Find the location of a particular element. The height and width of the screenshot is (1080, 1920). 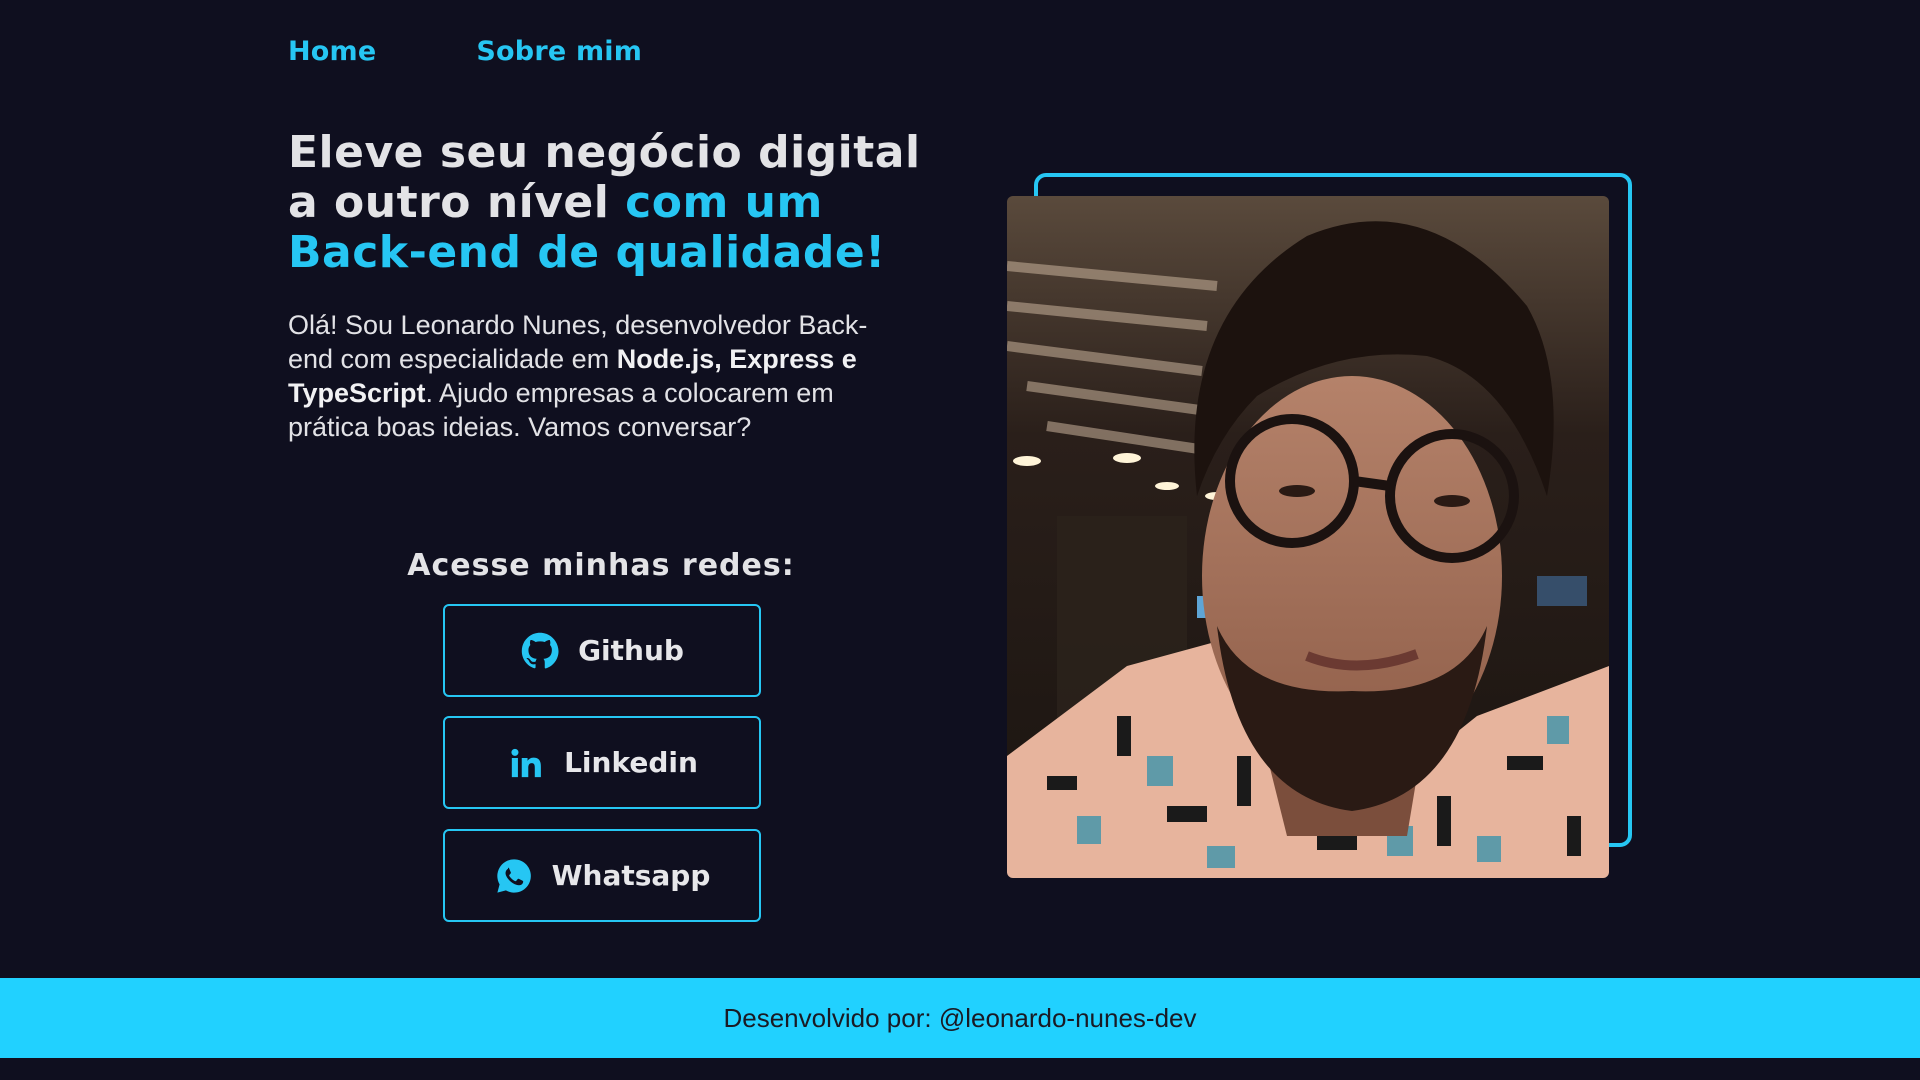

whatsapp-label: Whatsapp is located at coordinates (631, 875).